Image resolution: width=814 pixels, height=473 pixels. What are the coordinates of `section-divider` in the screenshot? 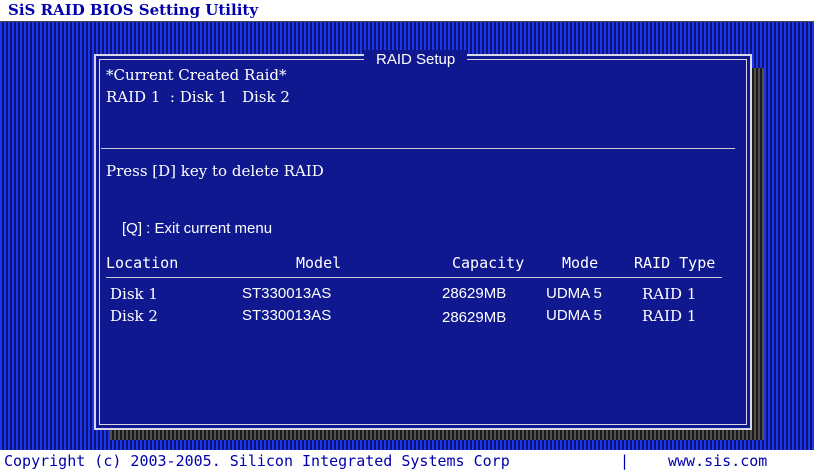 It's located at (418, 148).